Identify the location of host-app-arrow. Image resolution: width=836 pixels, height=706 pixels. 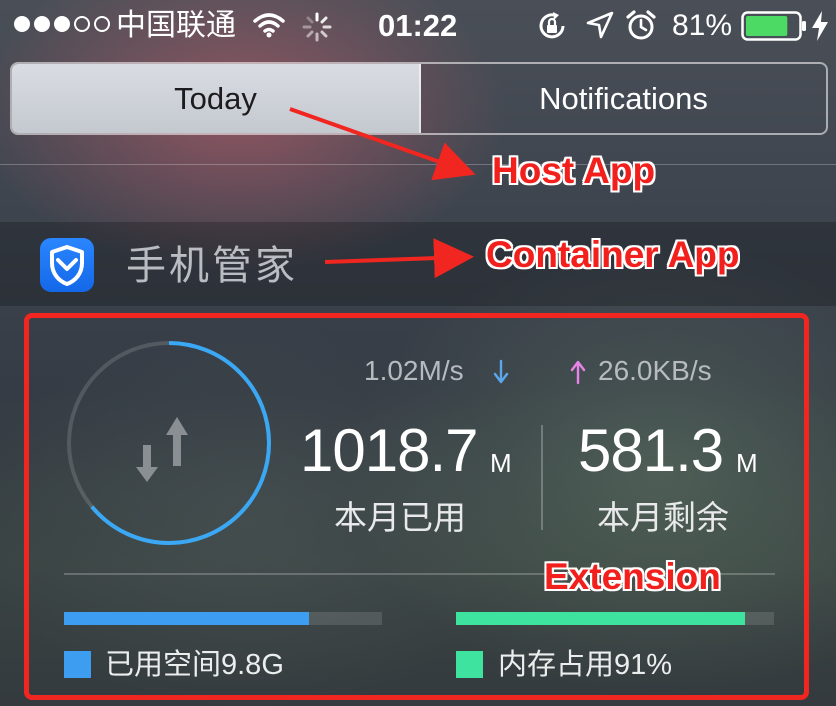
(382, 144).